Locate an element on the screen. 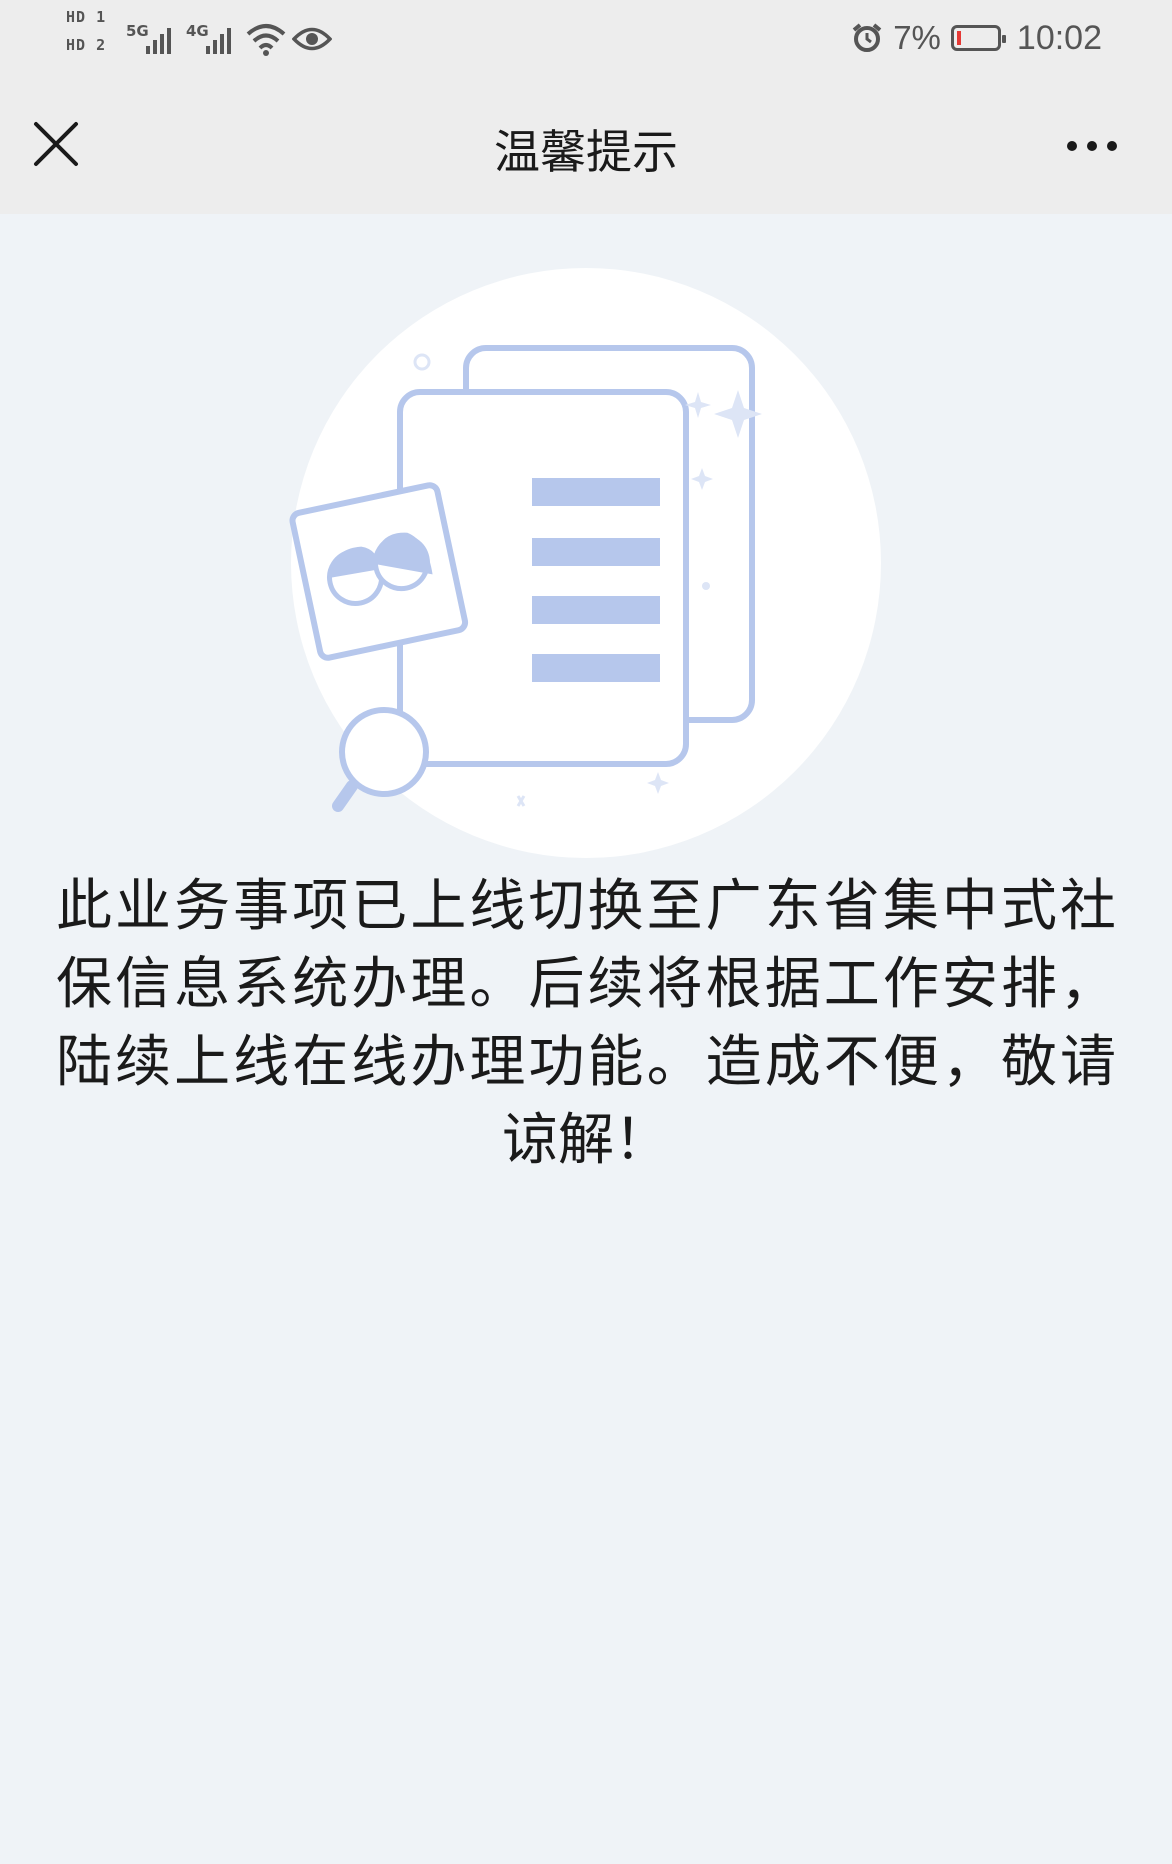 This screenshot has width=1172, height=1864. more-icon is located at coordinates (1092, 146).